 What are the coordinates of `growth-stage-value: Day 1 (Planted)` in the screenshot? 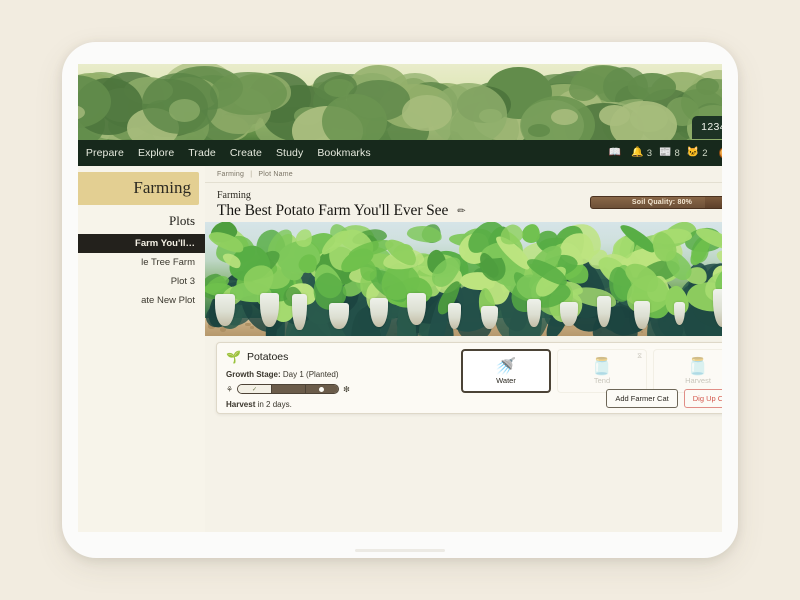 It's located at (310, 374).